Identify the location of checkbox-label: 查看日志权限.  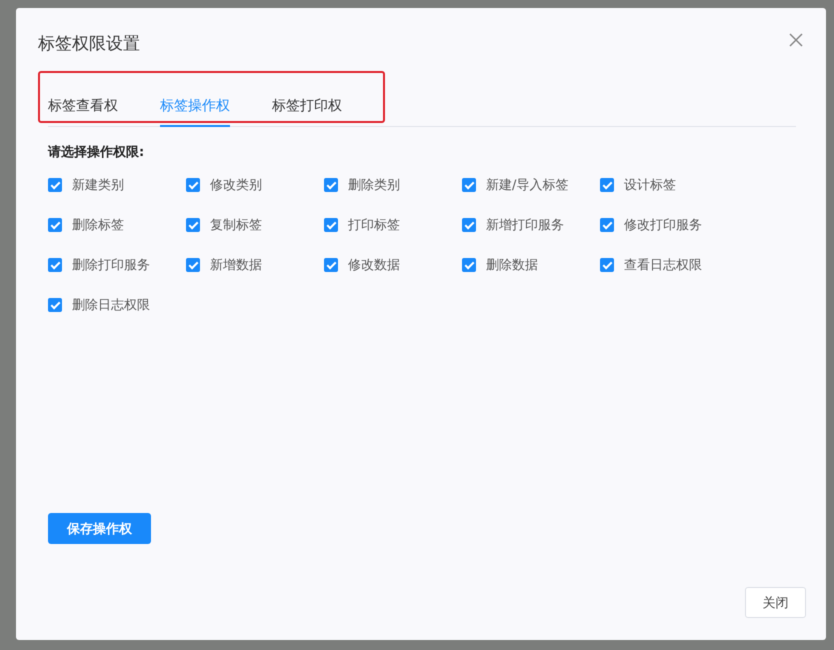
(663, 265).